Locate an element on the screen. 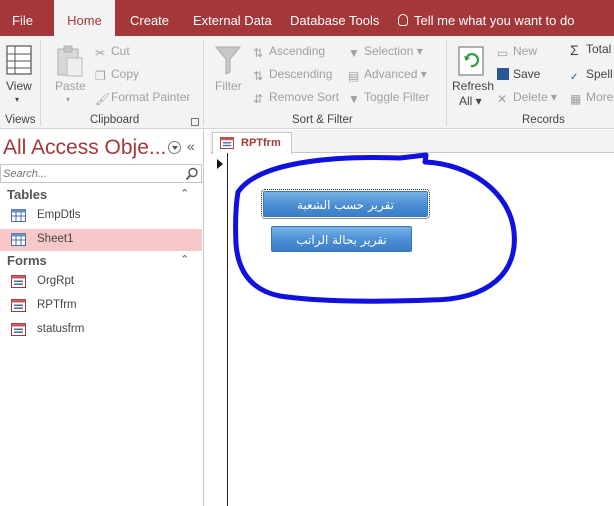 The height and width of the screenshot is (506, 614). save-button: Save is located at coordinates (518, 74).